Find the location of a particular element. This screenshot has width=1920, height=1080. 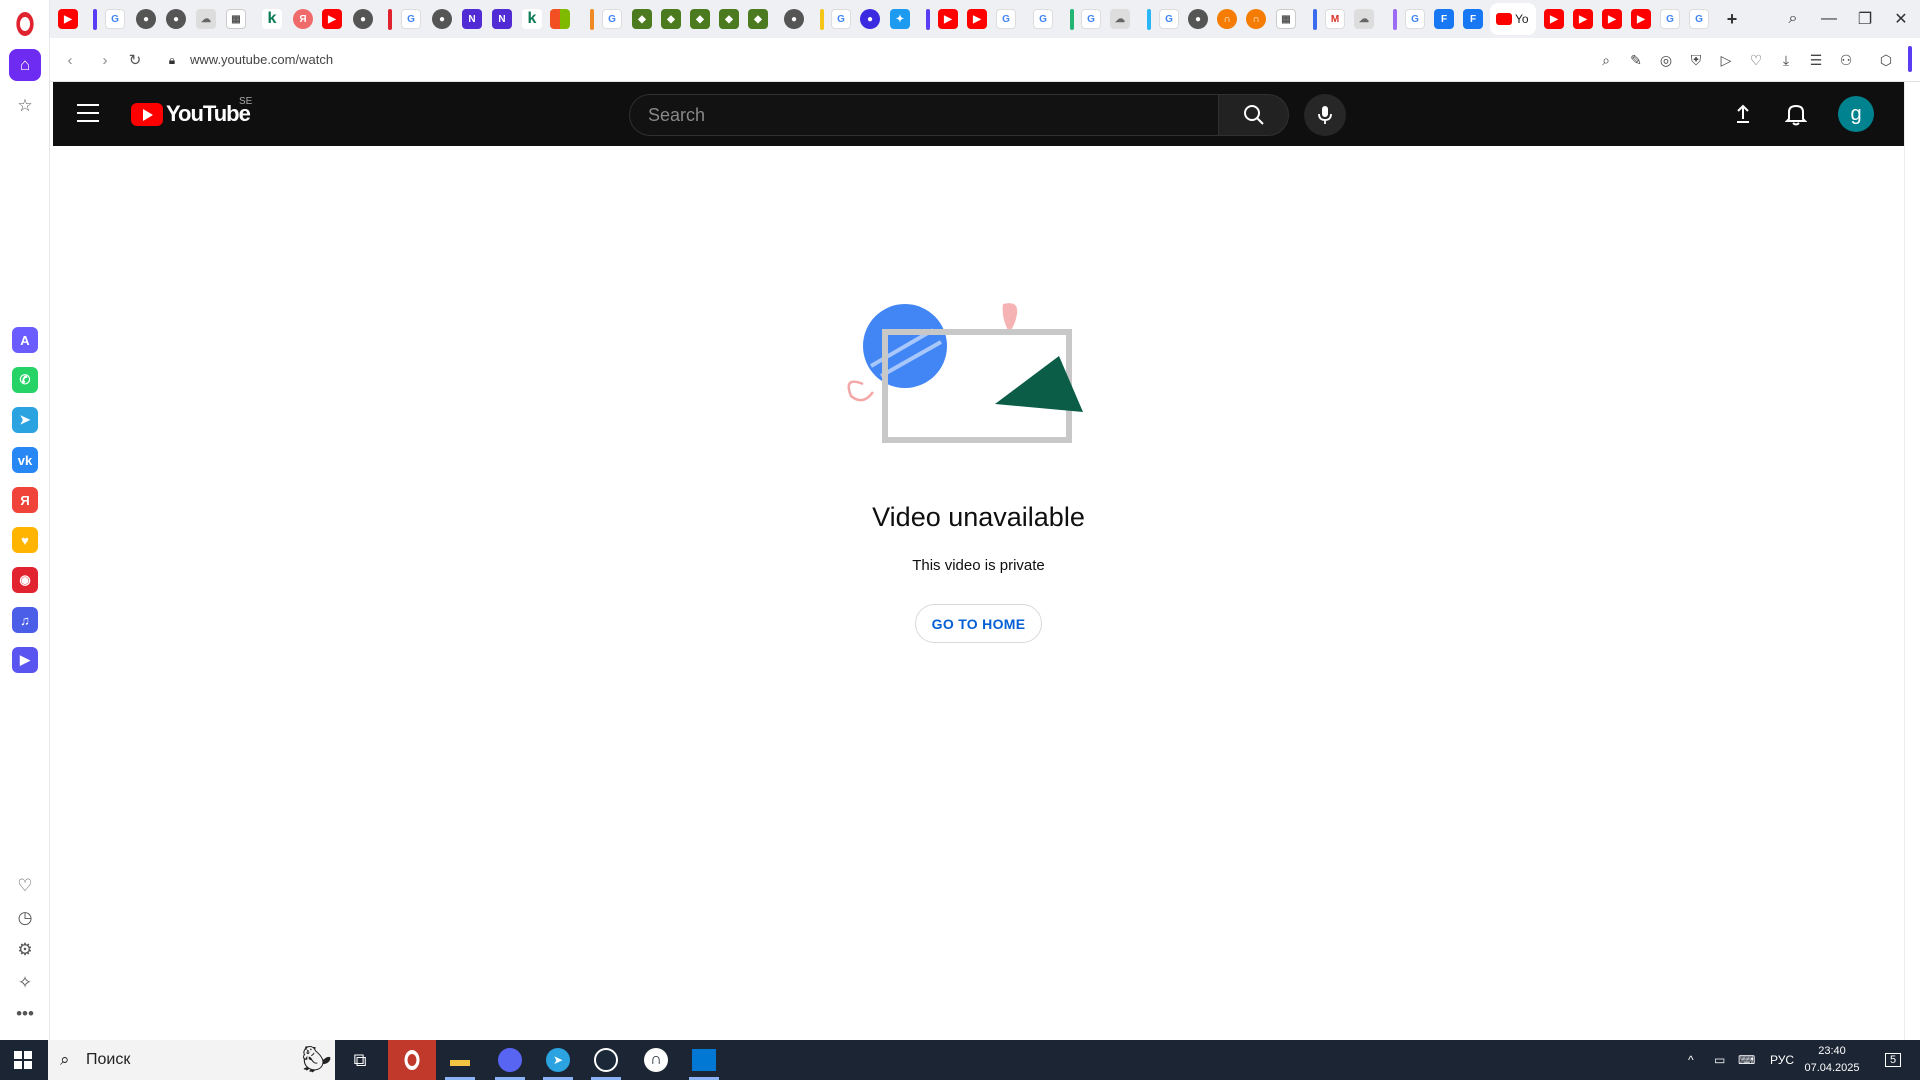

tray-overflow-icon: ^ is located at coordinates (1698, 1060).